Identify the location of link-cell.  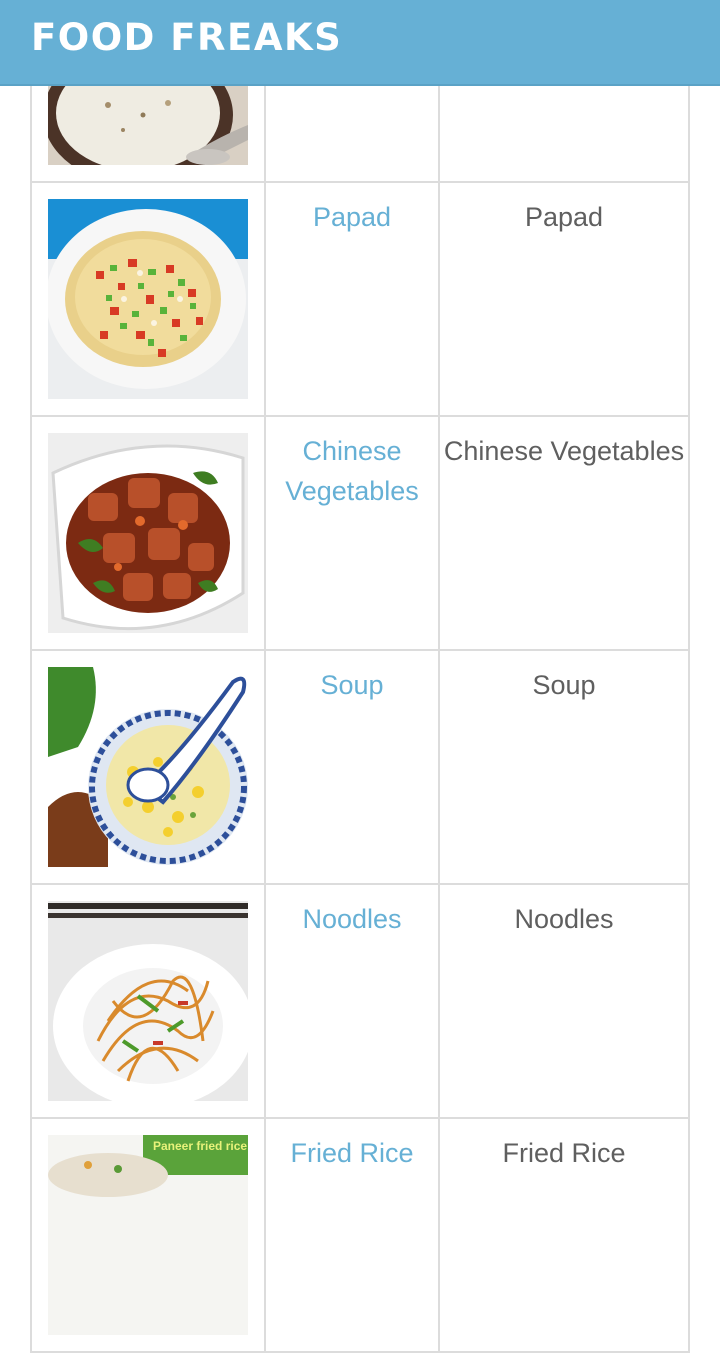
(353, 133).